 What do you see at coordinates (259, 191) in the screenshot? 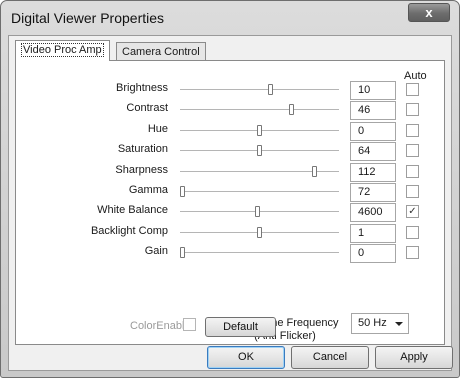
I see `gamma-slider-track` at bounding box center [259, 191].